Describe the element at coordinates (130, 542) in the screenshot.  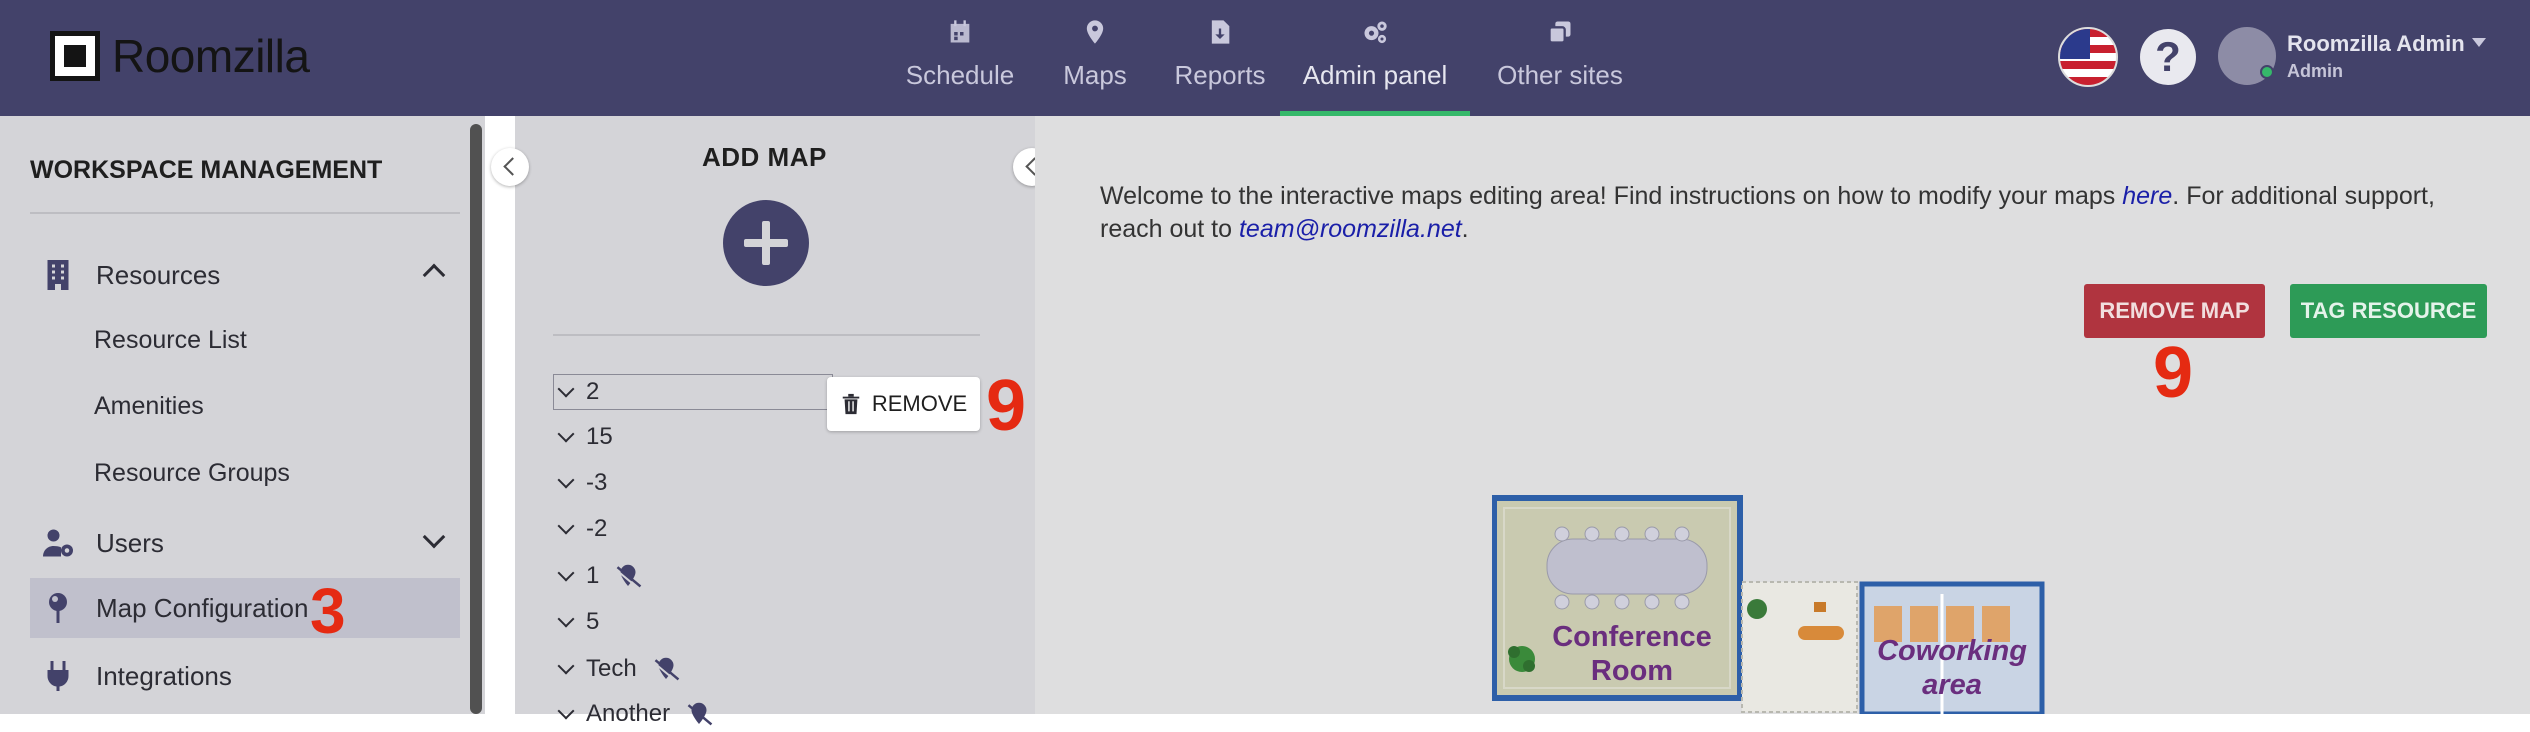
I see `sidebar-item-users-label: Users` at that location.